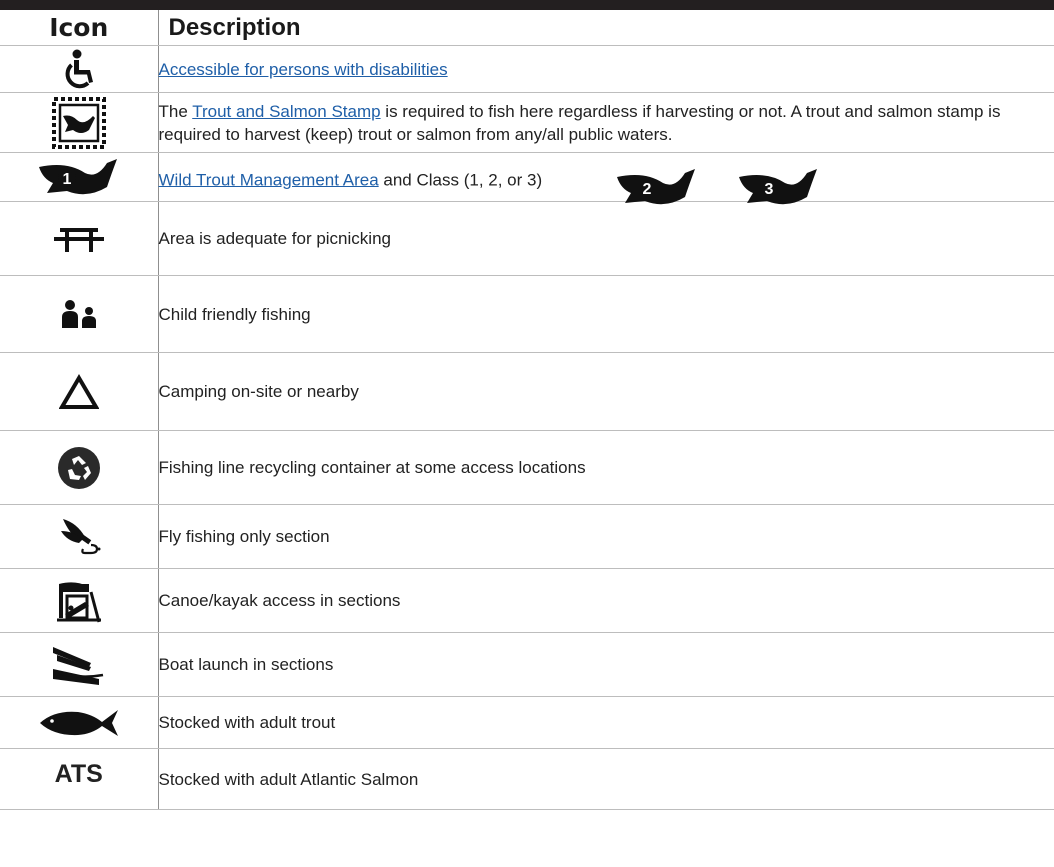  What do you see at coordinates (175, 111) in the screenshot?
I see `stamp-text-pre: The` at bounding box center [175, 111].